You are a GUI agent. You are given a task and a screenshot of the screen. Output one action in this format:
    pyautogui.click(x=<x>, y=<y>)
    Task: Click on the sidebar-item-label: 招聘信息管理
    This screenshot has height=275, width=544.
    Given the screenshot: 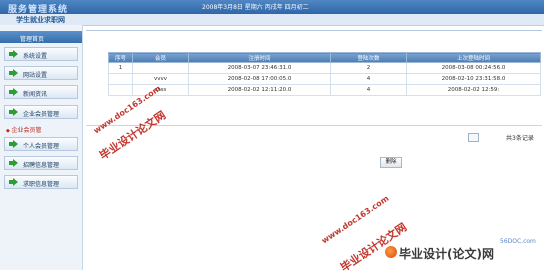 What is the action you would take?
    pyautogui.click(x=41, y=165)
    